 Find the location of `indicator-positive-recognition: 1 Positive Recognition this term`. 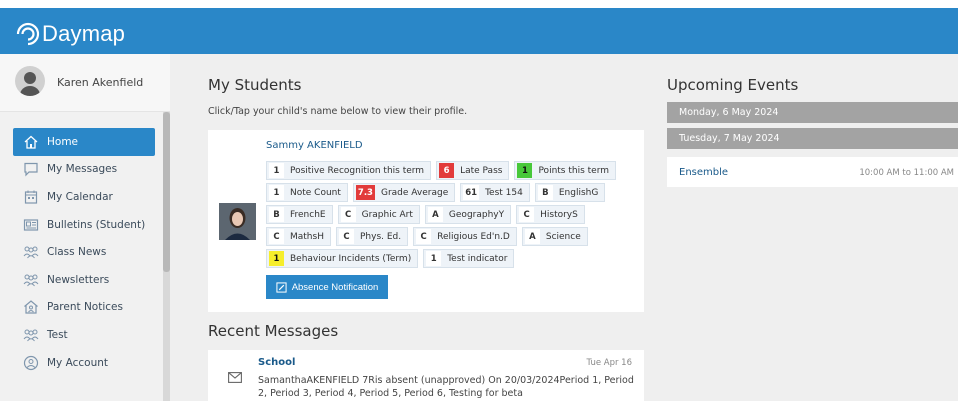

indicator-positive-recognition: 1 Positive Recognition this term is located at coordinates (349, 170).